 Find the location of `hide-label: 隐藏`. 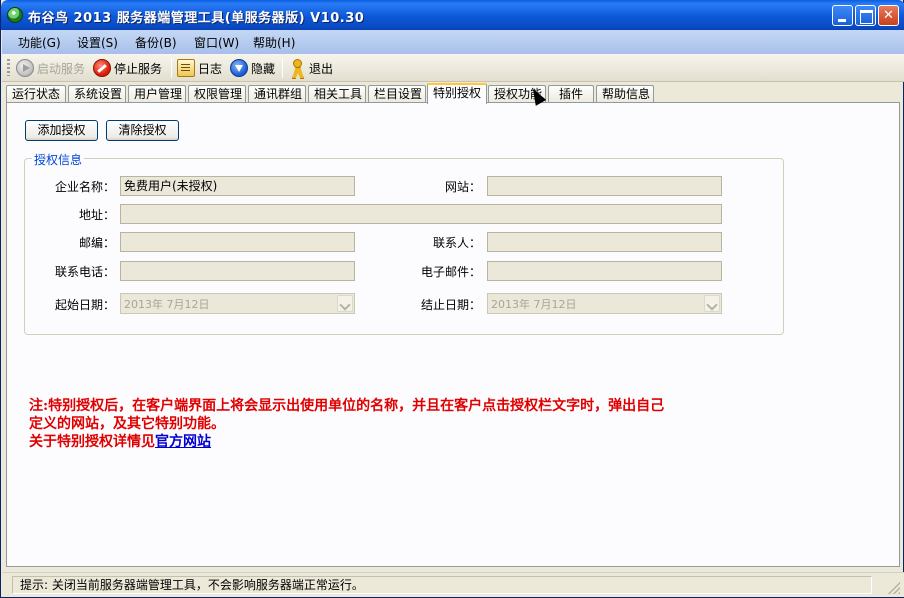

hide-label: 隐藏 is located at coordinates (263, 68).